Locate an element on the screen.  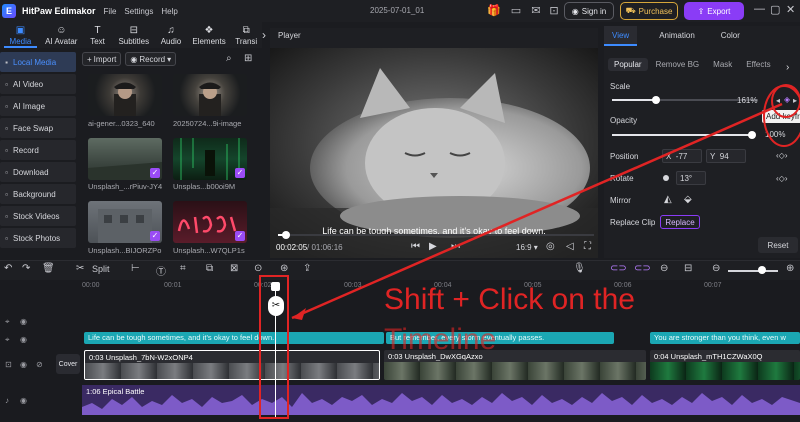
annotation-playhead-box is located at coordinates (274, 347).